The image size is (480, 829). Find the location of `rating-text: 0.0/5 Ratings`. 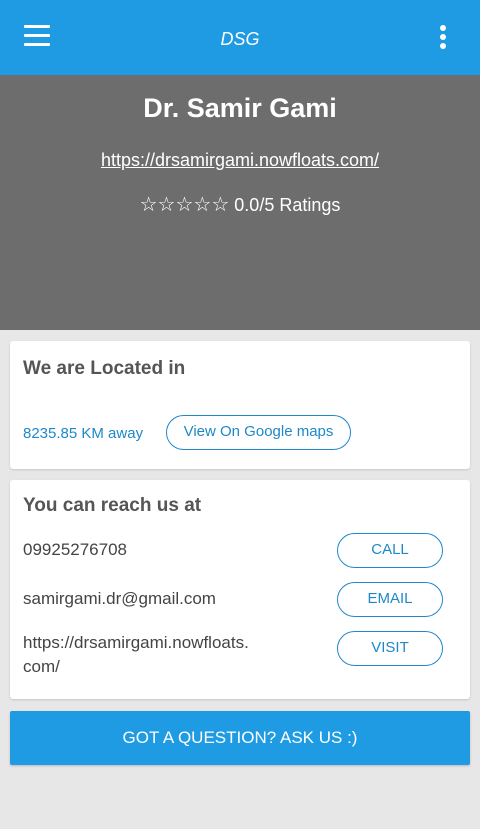

rating-text: 0.0/5 Ratings is located at coordinates (287, 205).